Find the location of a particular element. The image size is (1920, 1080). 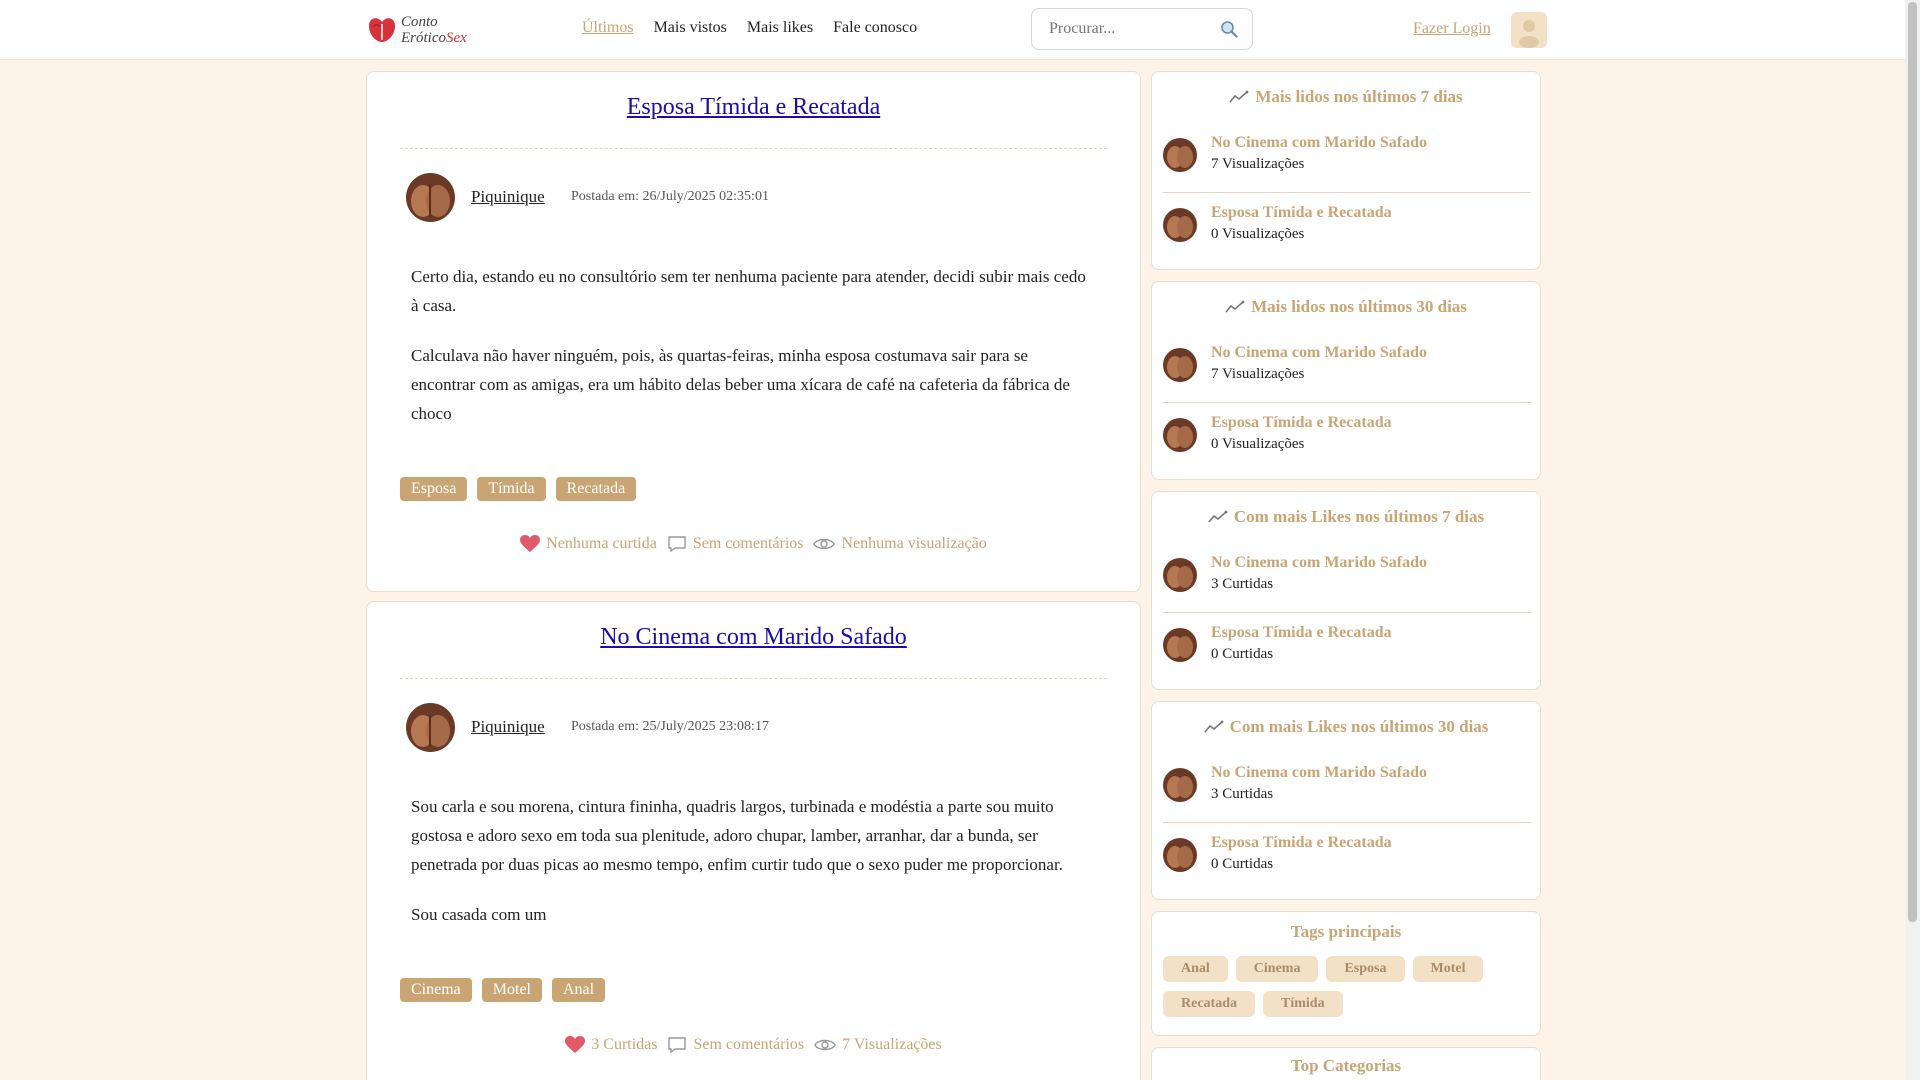

post-title-link: No Cinema com Marido Safado is located at coordinates (753, 637).